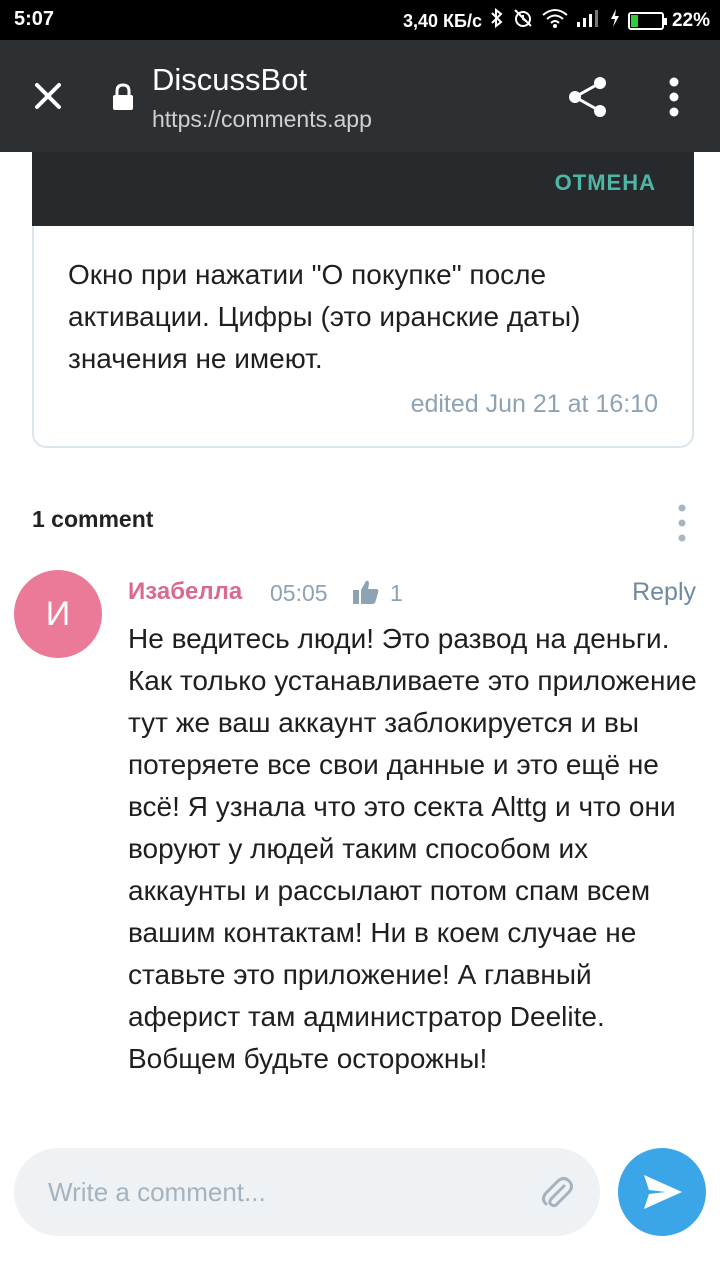  I want to click on like-count: 1, so click(396, 593).